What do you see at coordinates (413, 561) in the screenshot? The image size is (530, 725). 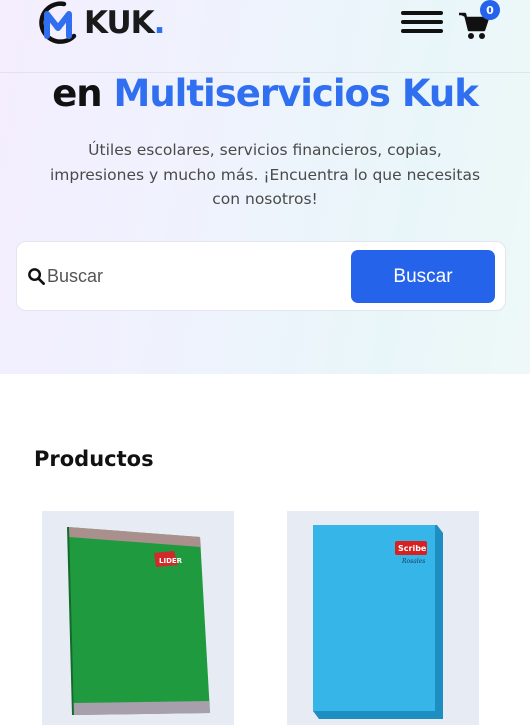 I see `product-brand-sub: Rosales` at bounding box center [413, 561].